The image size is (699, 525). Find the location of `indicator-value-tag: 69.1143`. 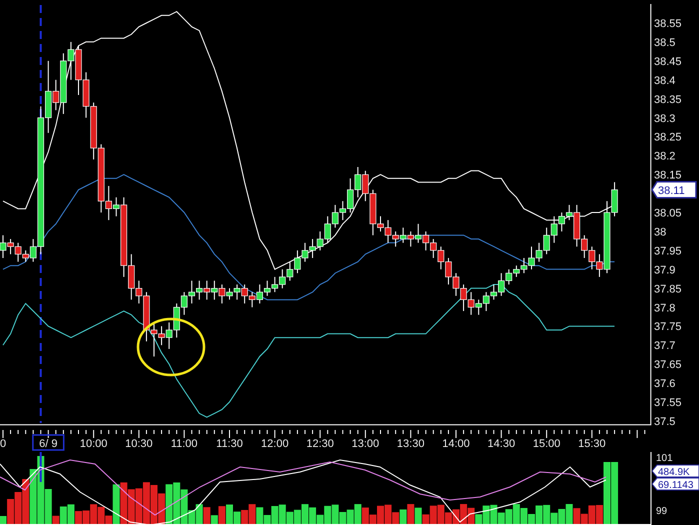

indicator-value-tag: 69.1143 is located at coordinates (675, 484).